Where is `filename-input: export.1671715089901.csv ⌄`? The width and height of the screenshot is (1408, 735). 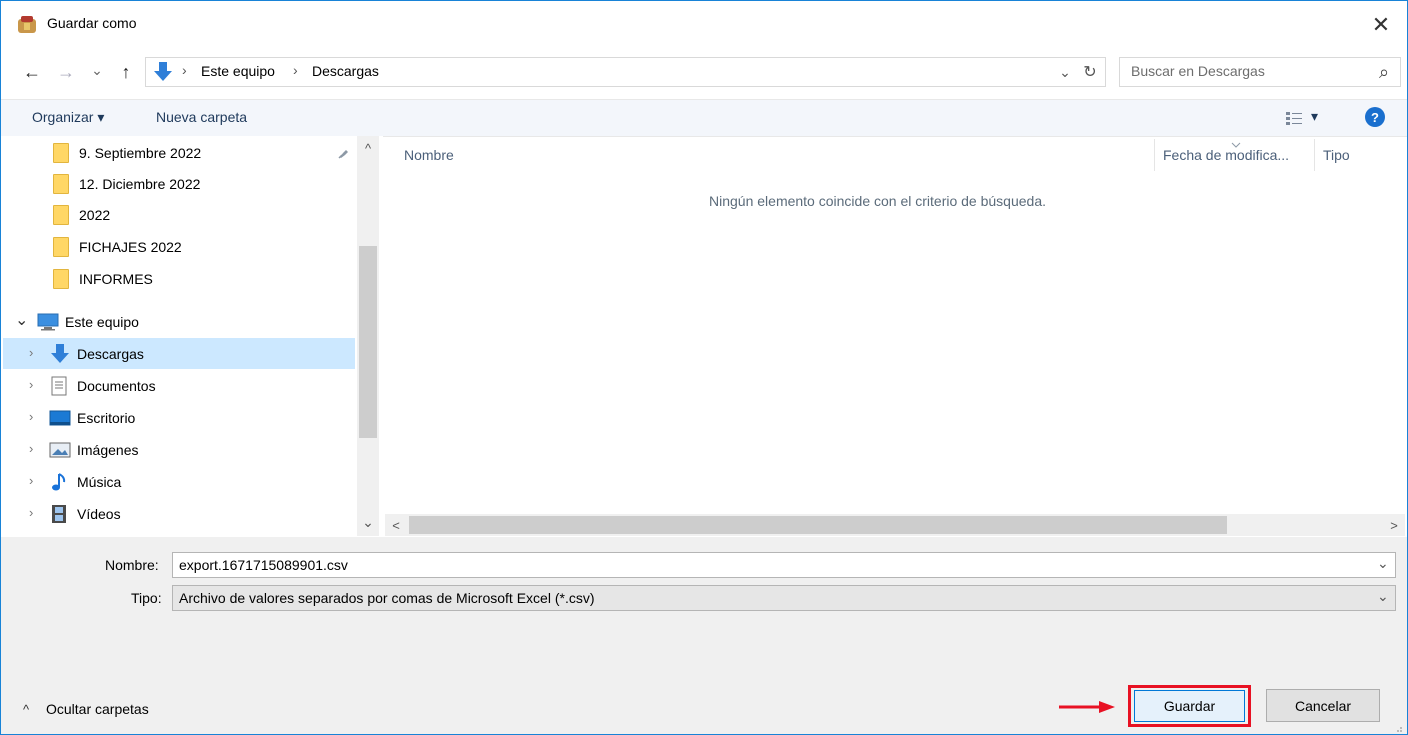
filename-input: export.1671715089901.csv ⌄ is located at coordinates (784, 565).